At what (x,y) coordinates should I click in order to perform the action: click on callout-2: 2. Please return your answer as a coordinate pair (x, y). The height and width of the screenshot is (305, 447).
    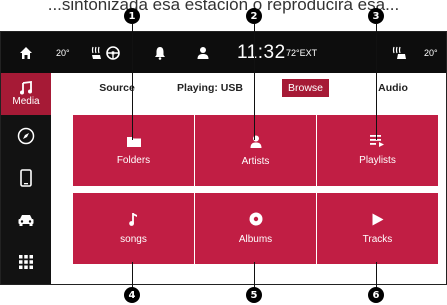
    Looking at the image, I should click on (254, 16).